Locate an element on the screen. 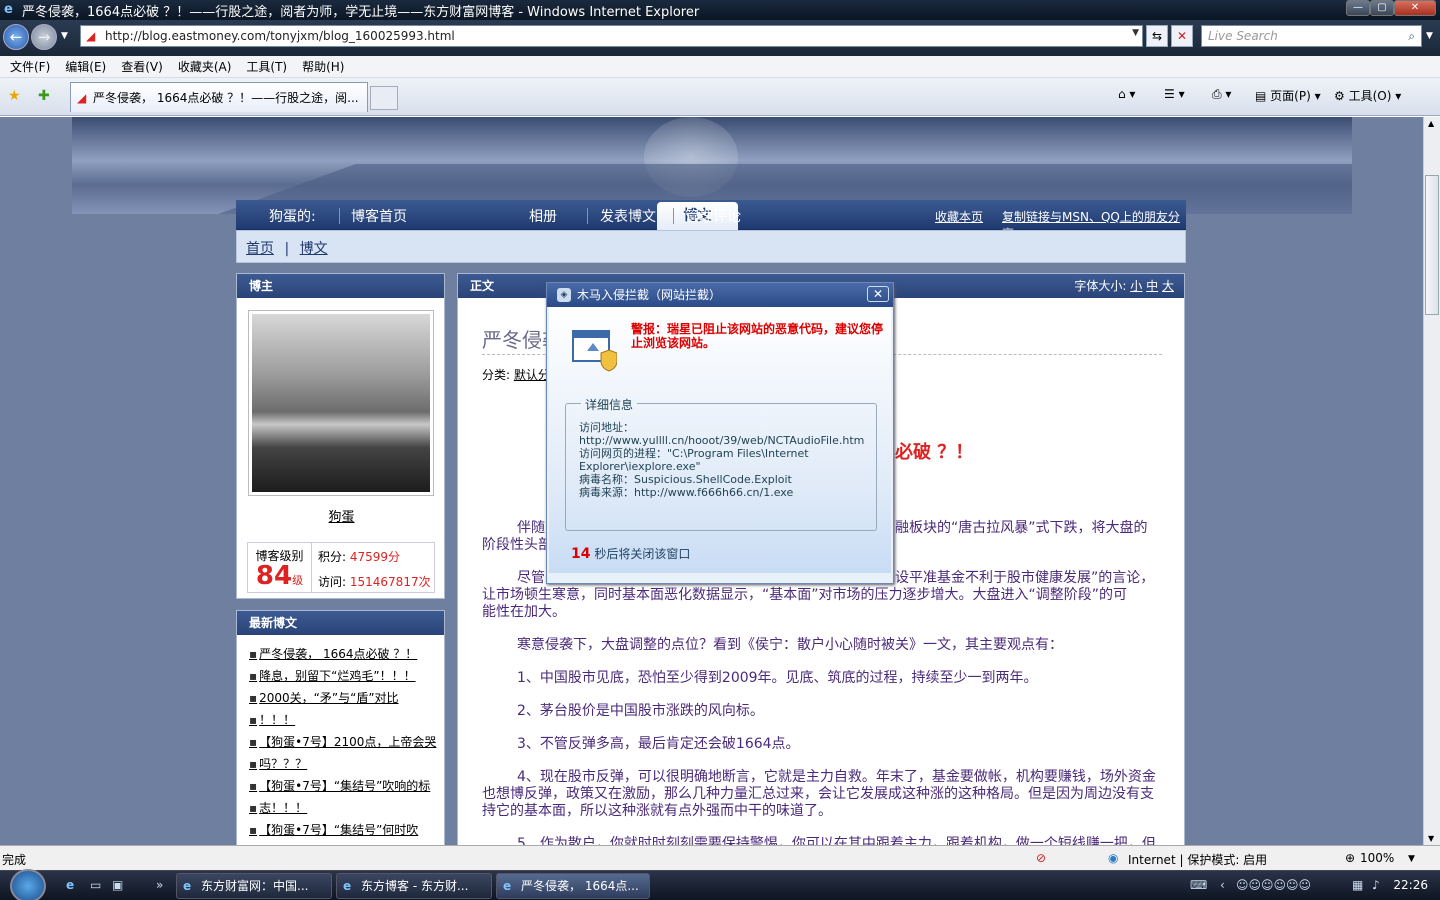 The height and width of the screenshot is (900, 1440). zoom-level: 100% is located at coordinates (1377, 858).